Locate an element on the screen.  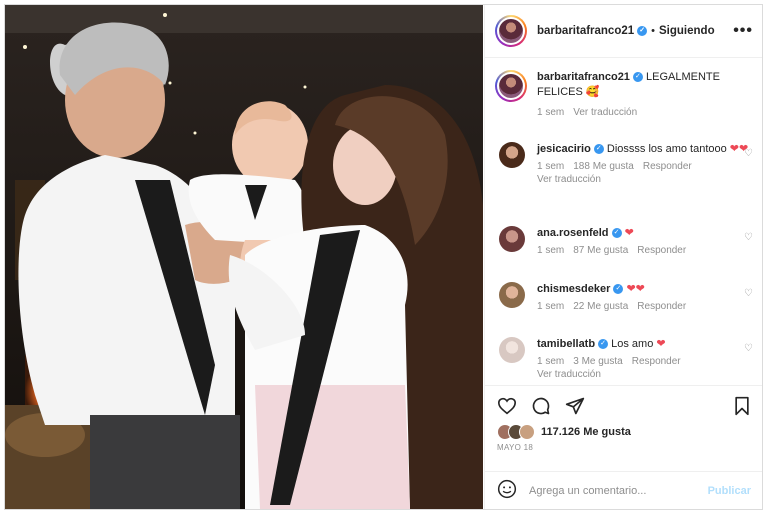
more-options-icon: ••• is located at coordinates (743, 31).